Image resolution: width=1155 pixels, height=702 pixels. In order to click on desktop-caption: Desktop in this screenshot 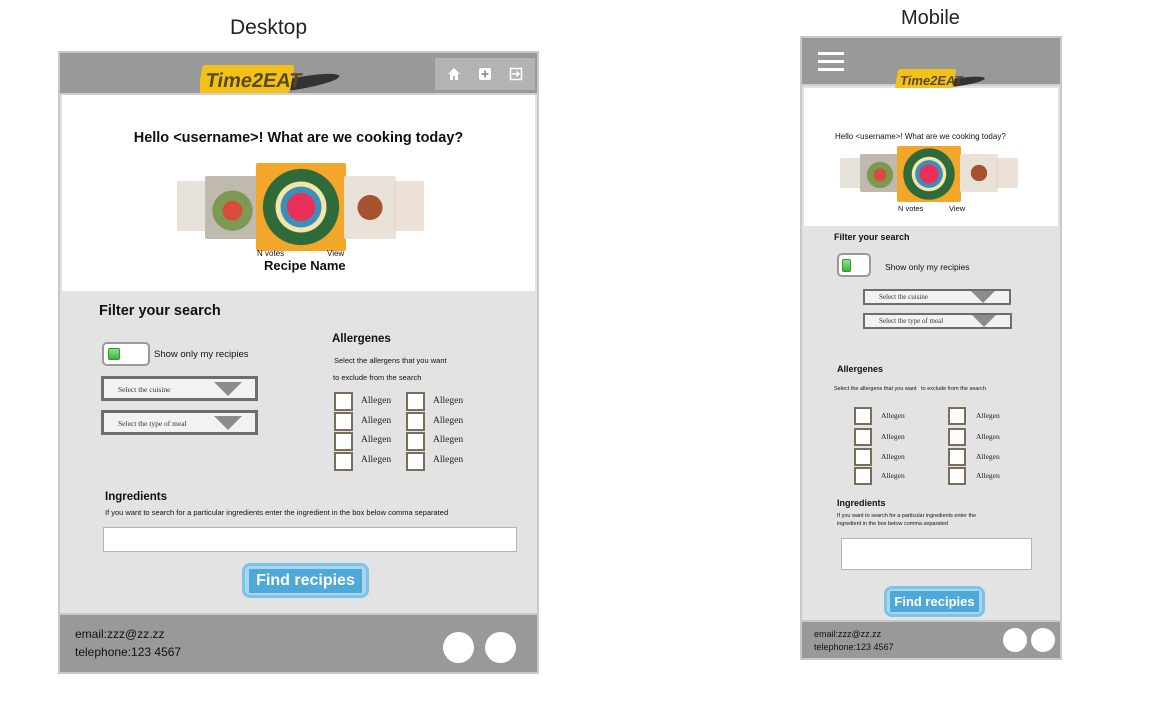, I will do `click(269, 27)`.